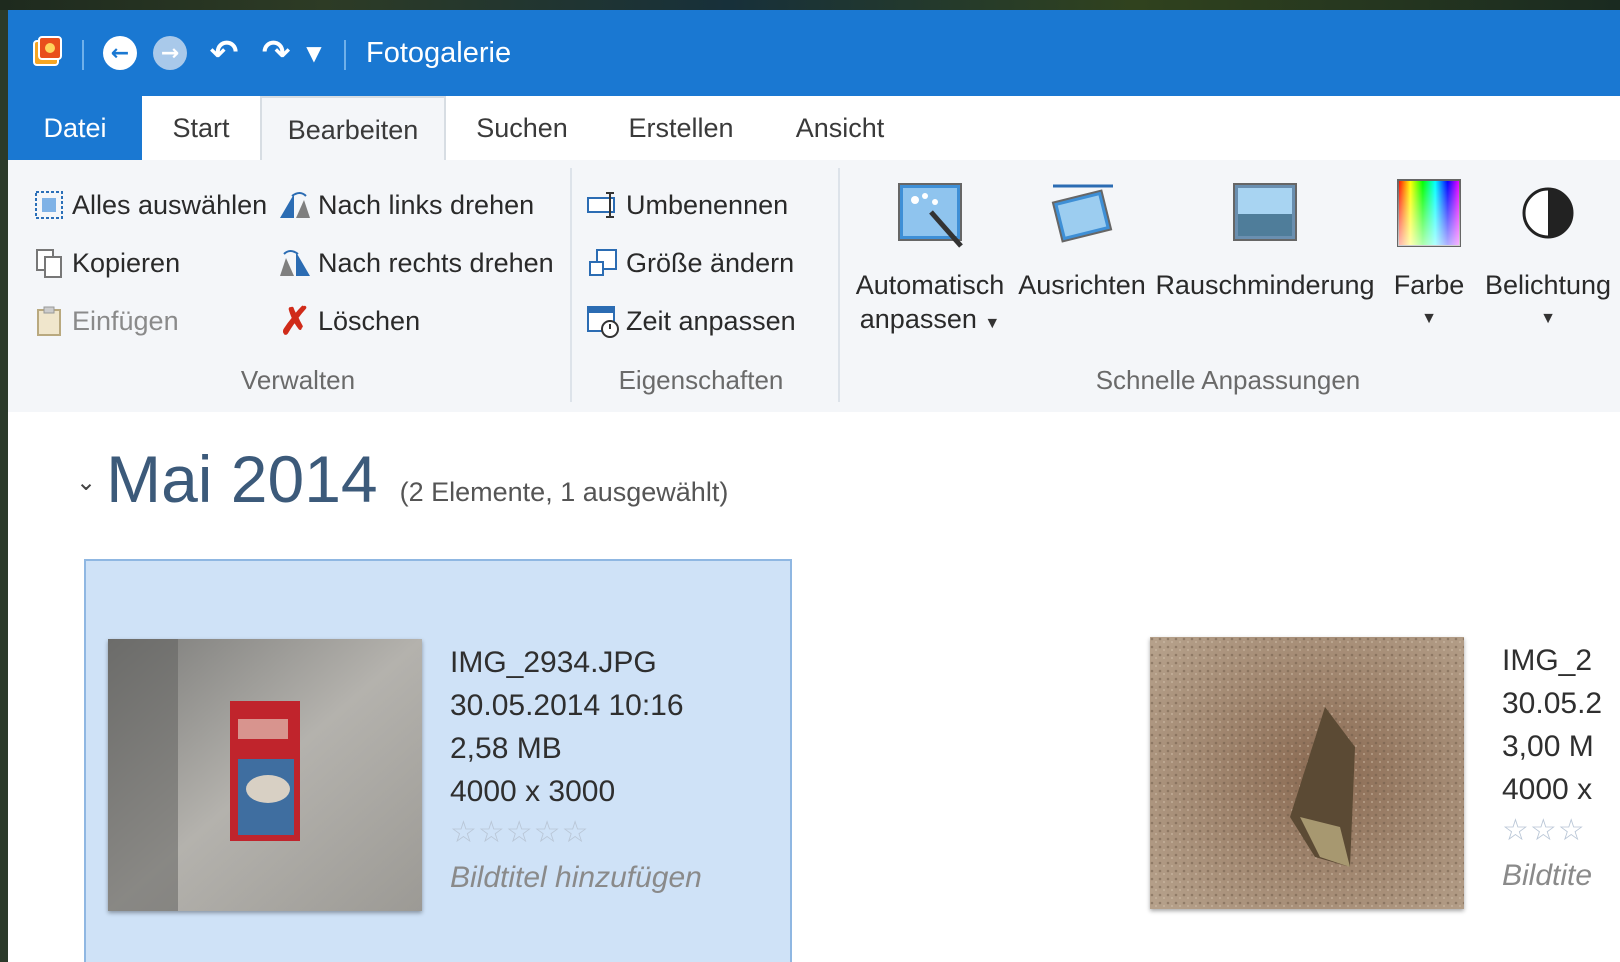 This screenshot has width=1620, height=962. Describe the element at coordinates (1547, 789) in the screenshot. I see `photo-dimensions: 4000 x` at that location.